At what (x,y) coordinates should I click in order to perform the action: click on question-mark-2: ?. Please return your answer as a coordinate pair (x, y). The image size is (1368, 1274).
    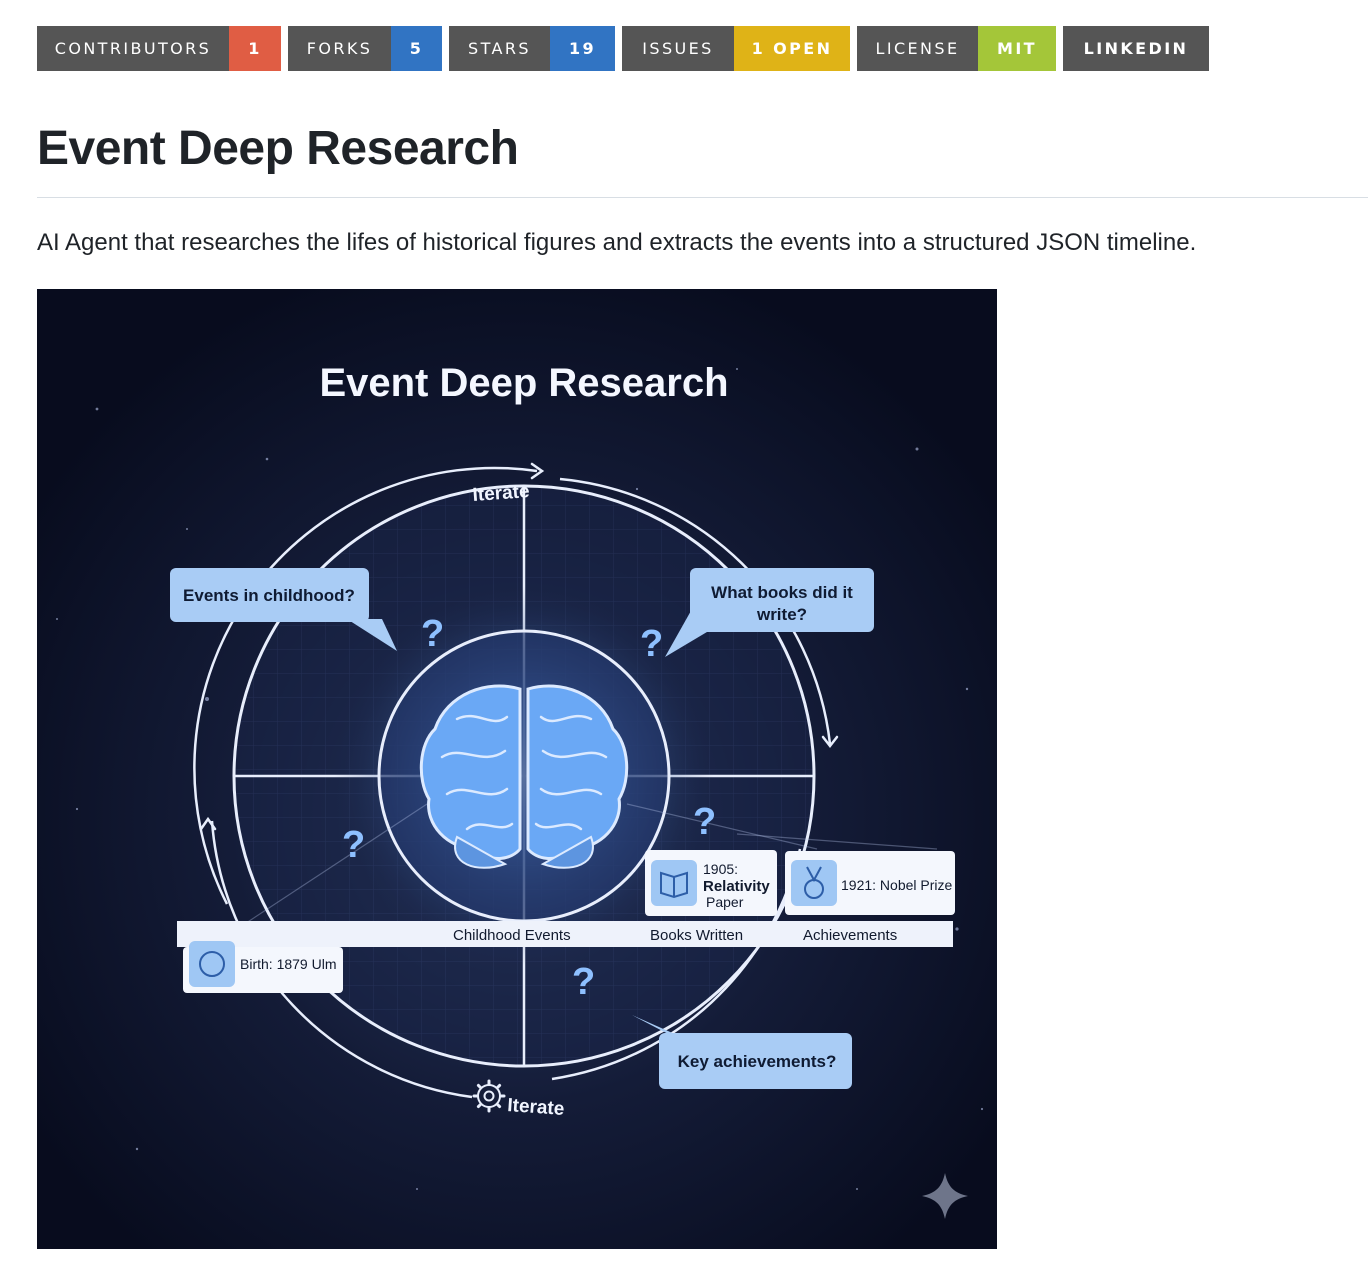
    Looking at the image, I should click on (651, 644).